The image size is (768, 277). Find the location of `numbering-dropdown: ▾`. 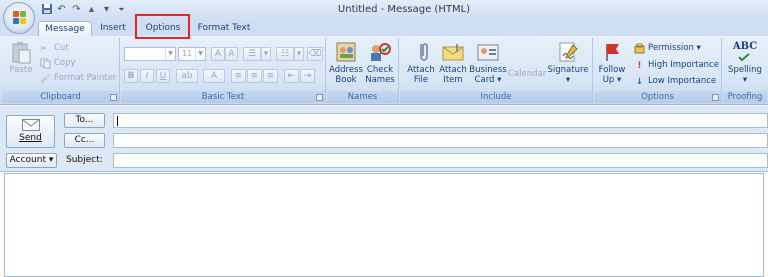

numbering-dropdown: ▾ is located at coordinates (299, 54).